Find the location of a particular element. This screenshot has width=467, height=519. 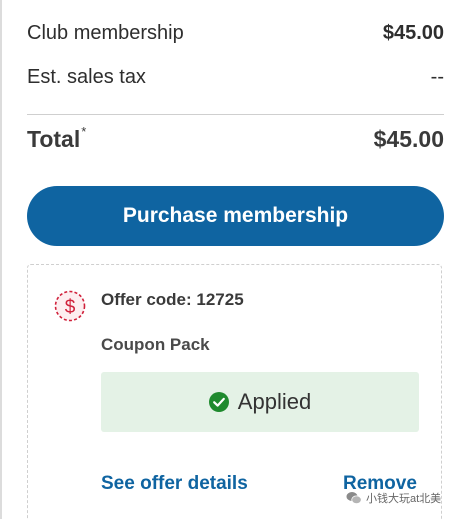

total-label: Total* is located at coordinates (57, 138).